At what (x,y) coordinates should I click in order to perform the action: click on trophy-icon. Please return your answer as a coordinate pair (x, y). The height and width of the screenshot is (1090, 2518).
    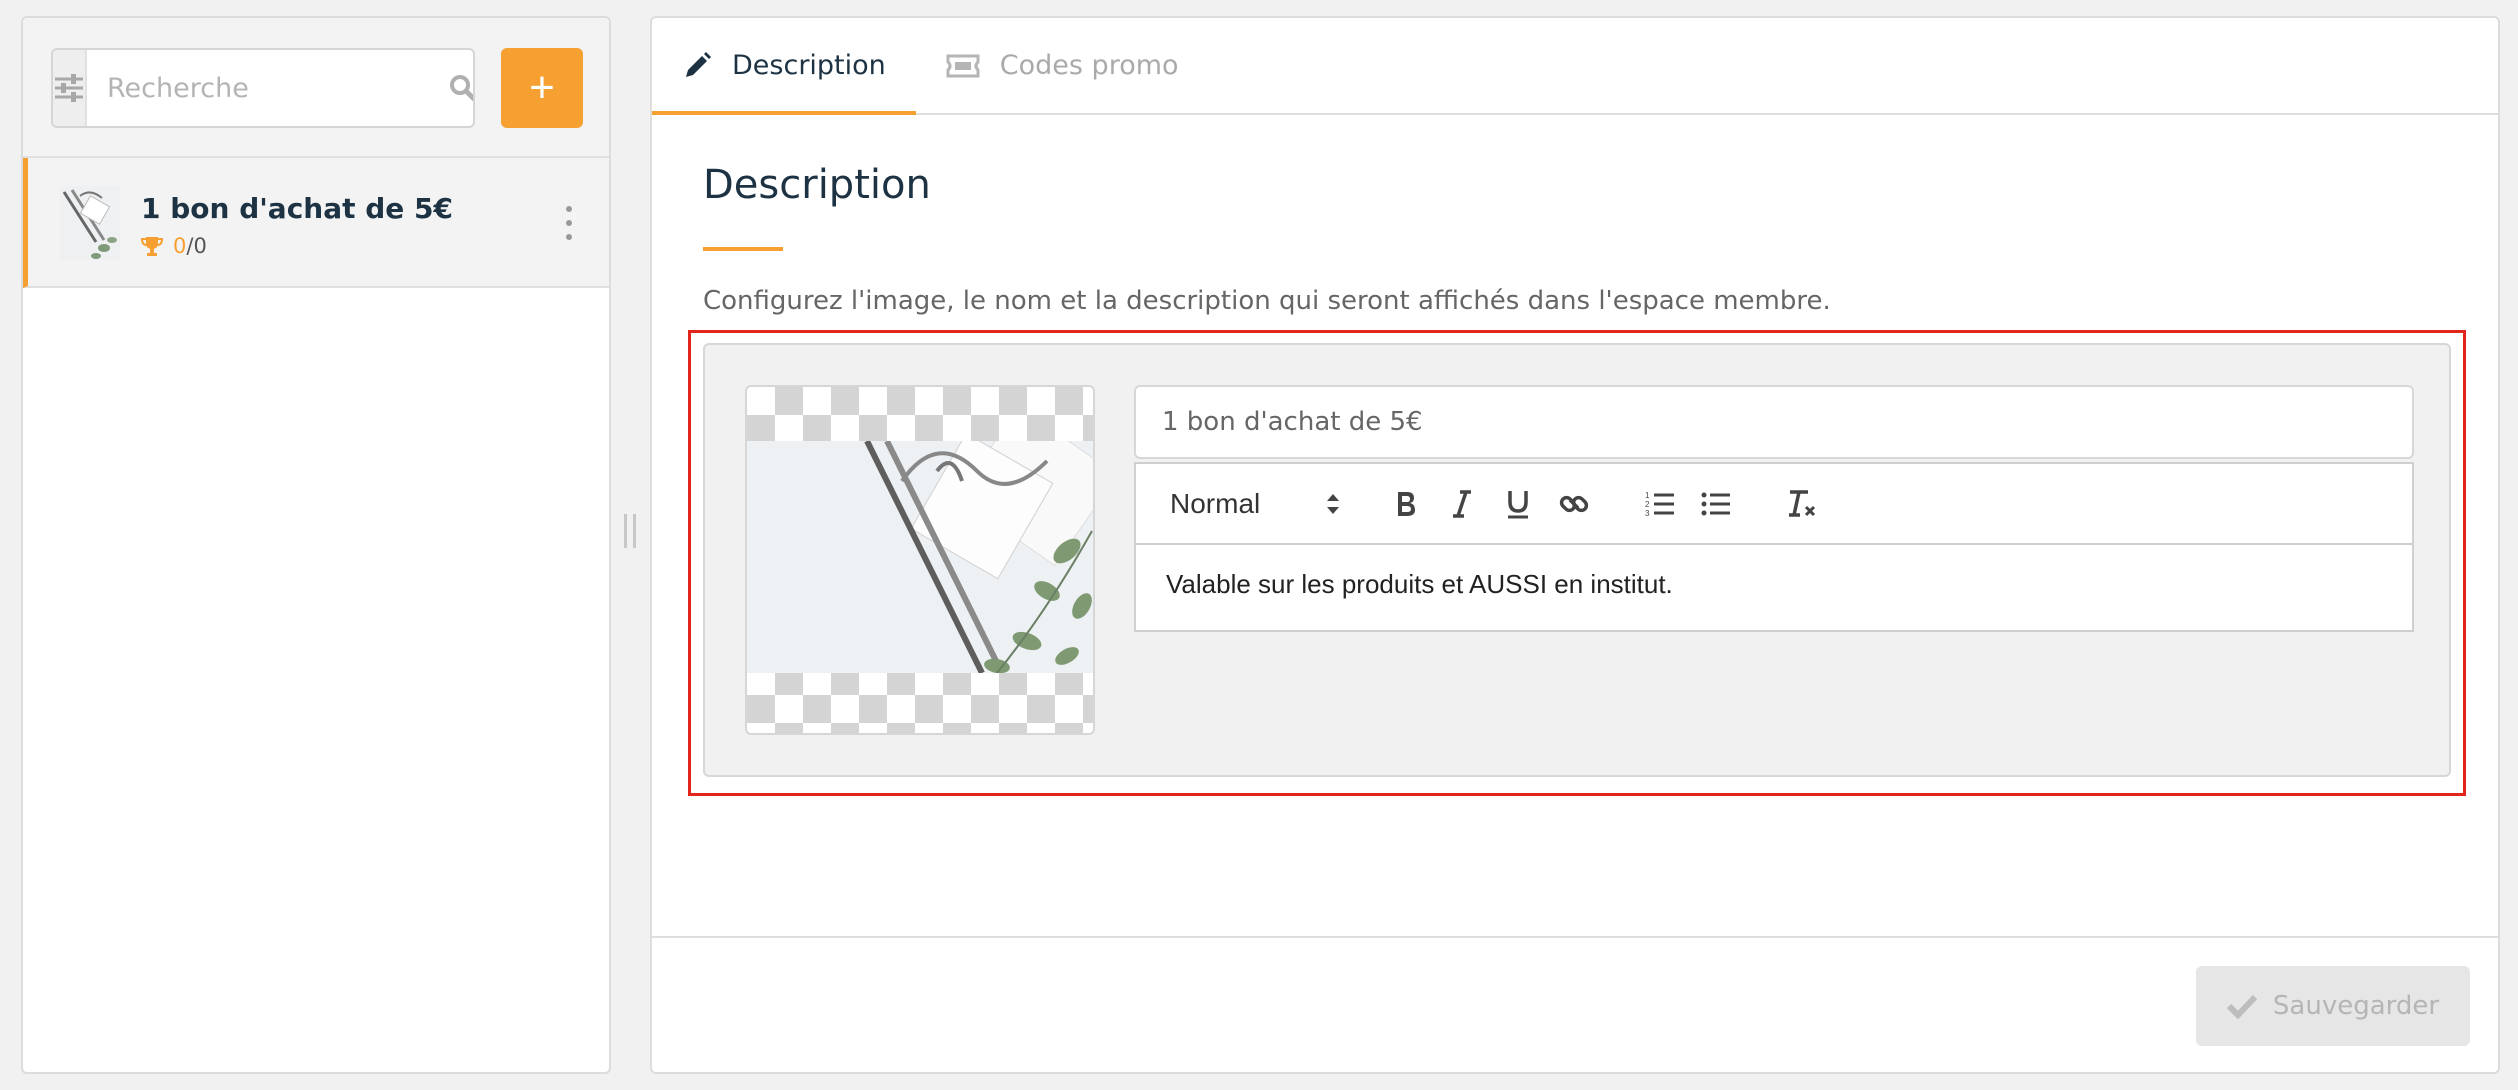
    Looking at the image, I should click on (152, 246).